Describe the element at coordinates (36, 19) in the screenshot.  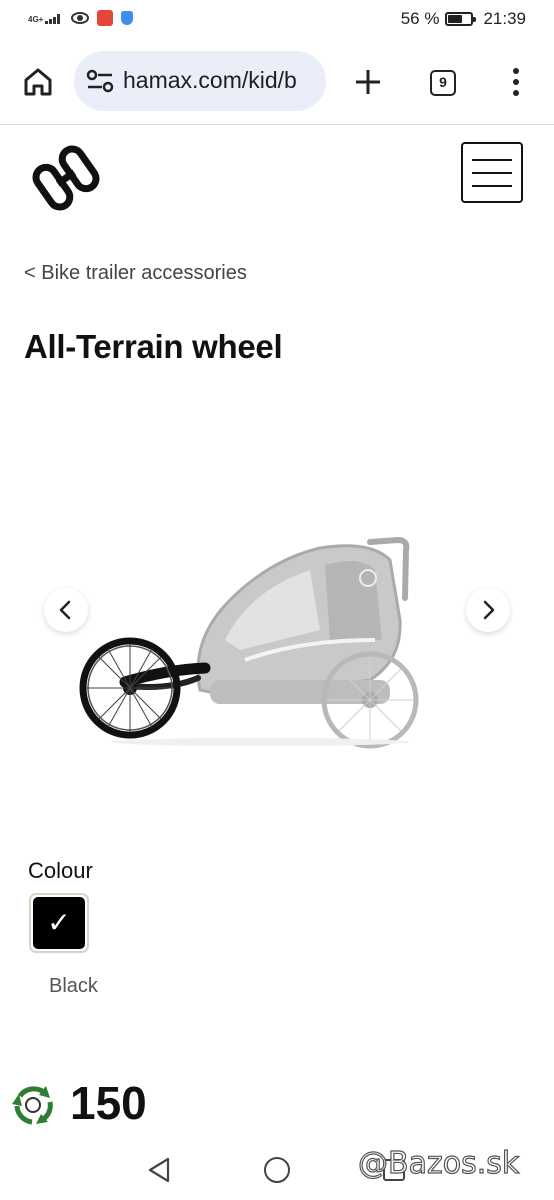
I see `network-type: 4G+` at that location.